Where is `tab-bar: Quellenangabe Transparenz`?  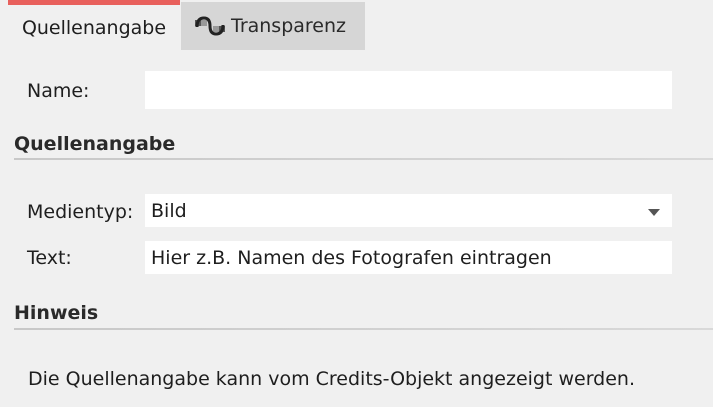 tab-bar: Quellenangabe Transparenz is located at coordinates (356, 25).